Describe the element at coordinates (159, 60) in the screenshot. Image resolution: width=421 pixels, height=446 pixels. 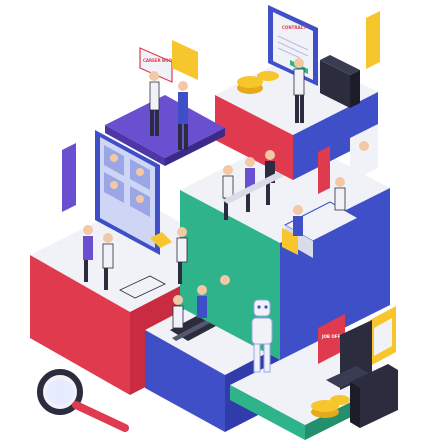
I see `svg-text: CAREER BOOK` at that location.